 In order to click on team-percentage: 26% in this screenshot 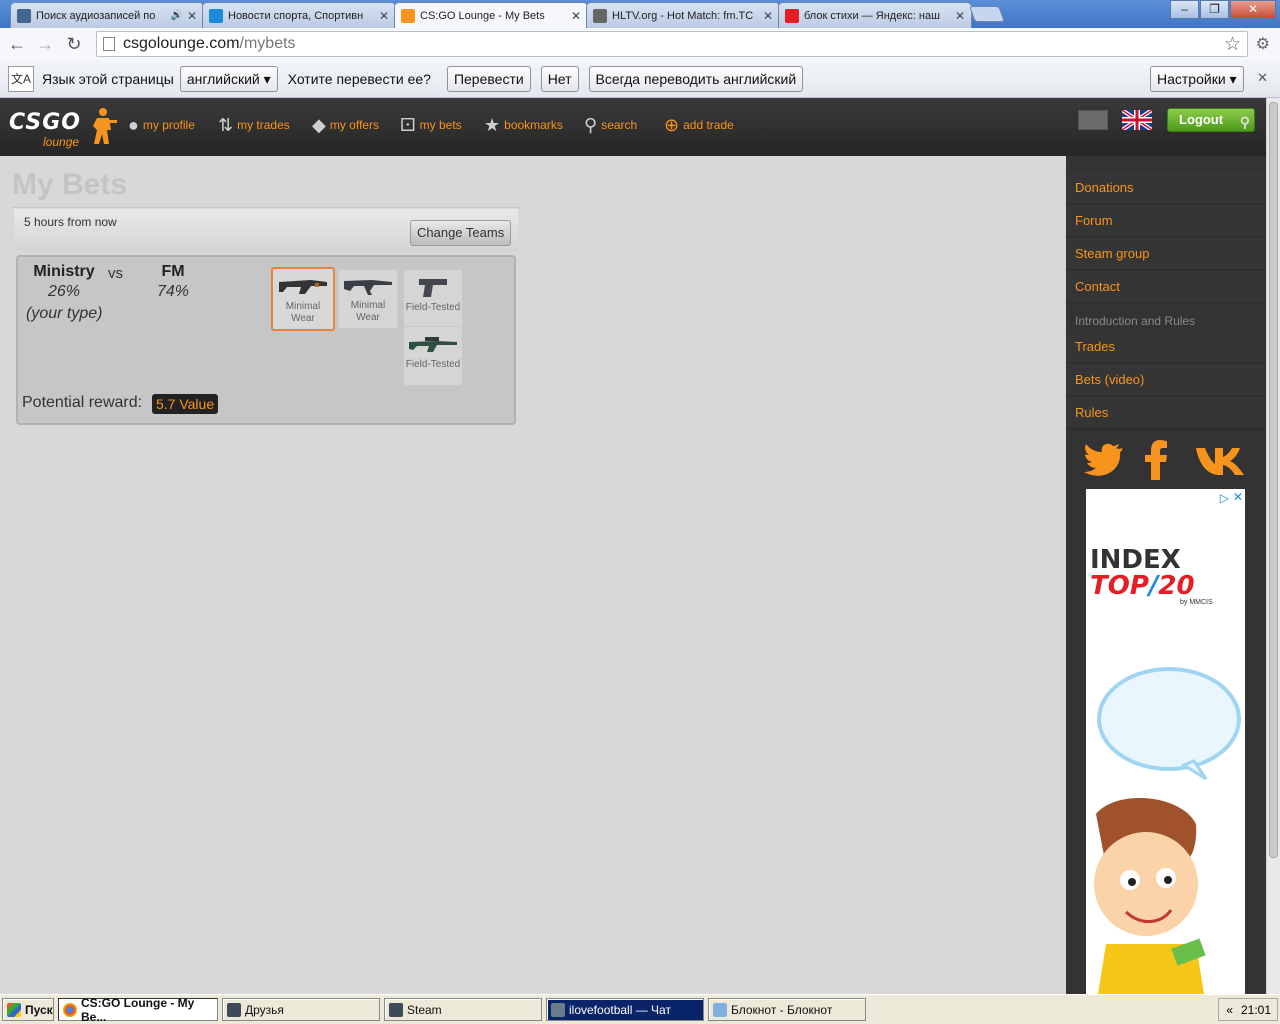, I will do `click(64, 291)`.